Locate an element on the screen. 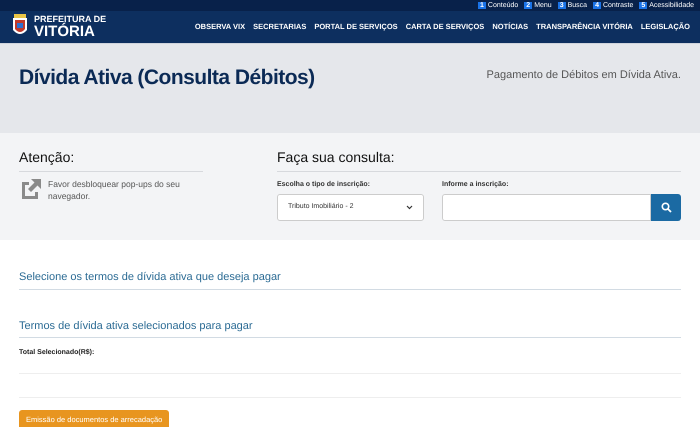 Image resolution: width=700 pixels, height=427 pixels. section-heading: Atenção: is located at coordinates (111, 159).